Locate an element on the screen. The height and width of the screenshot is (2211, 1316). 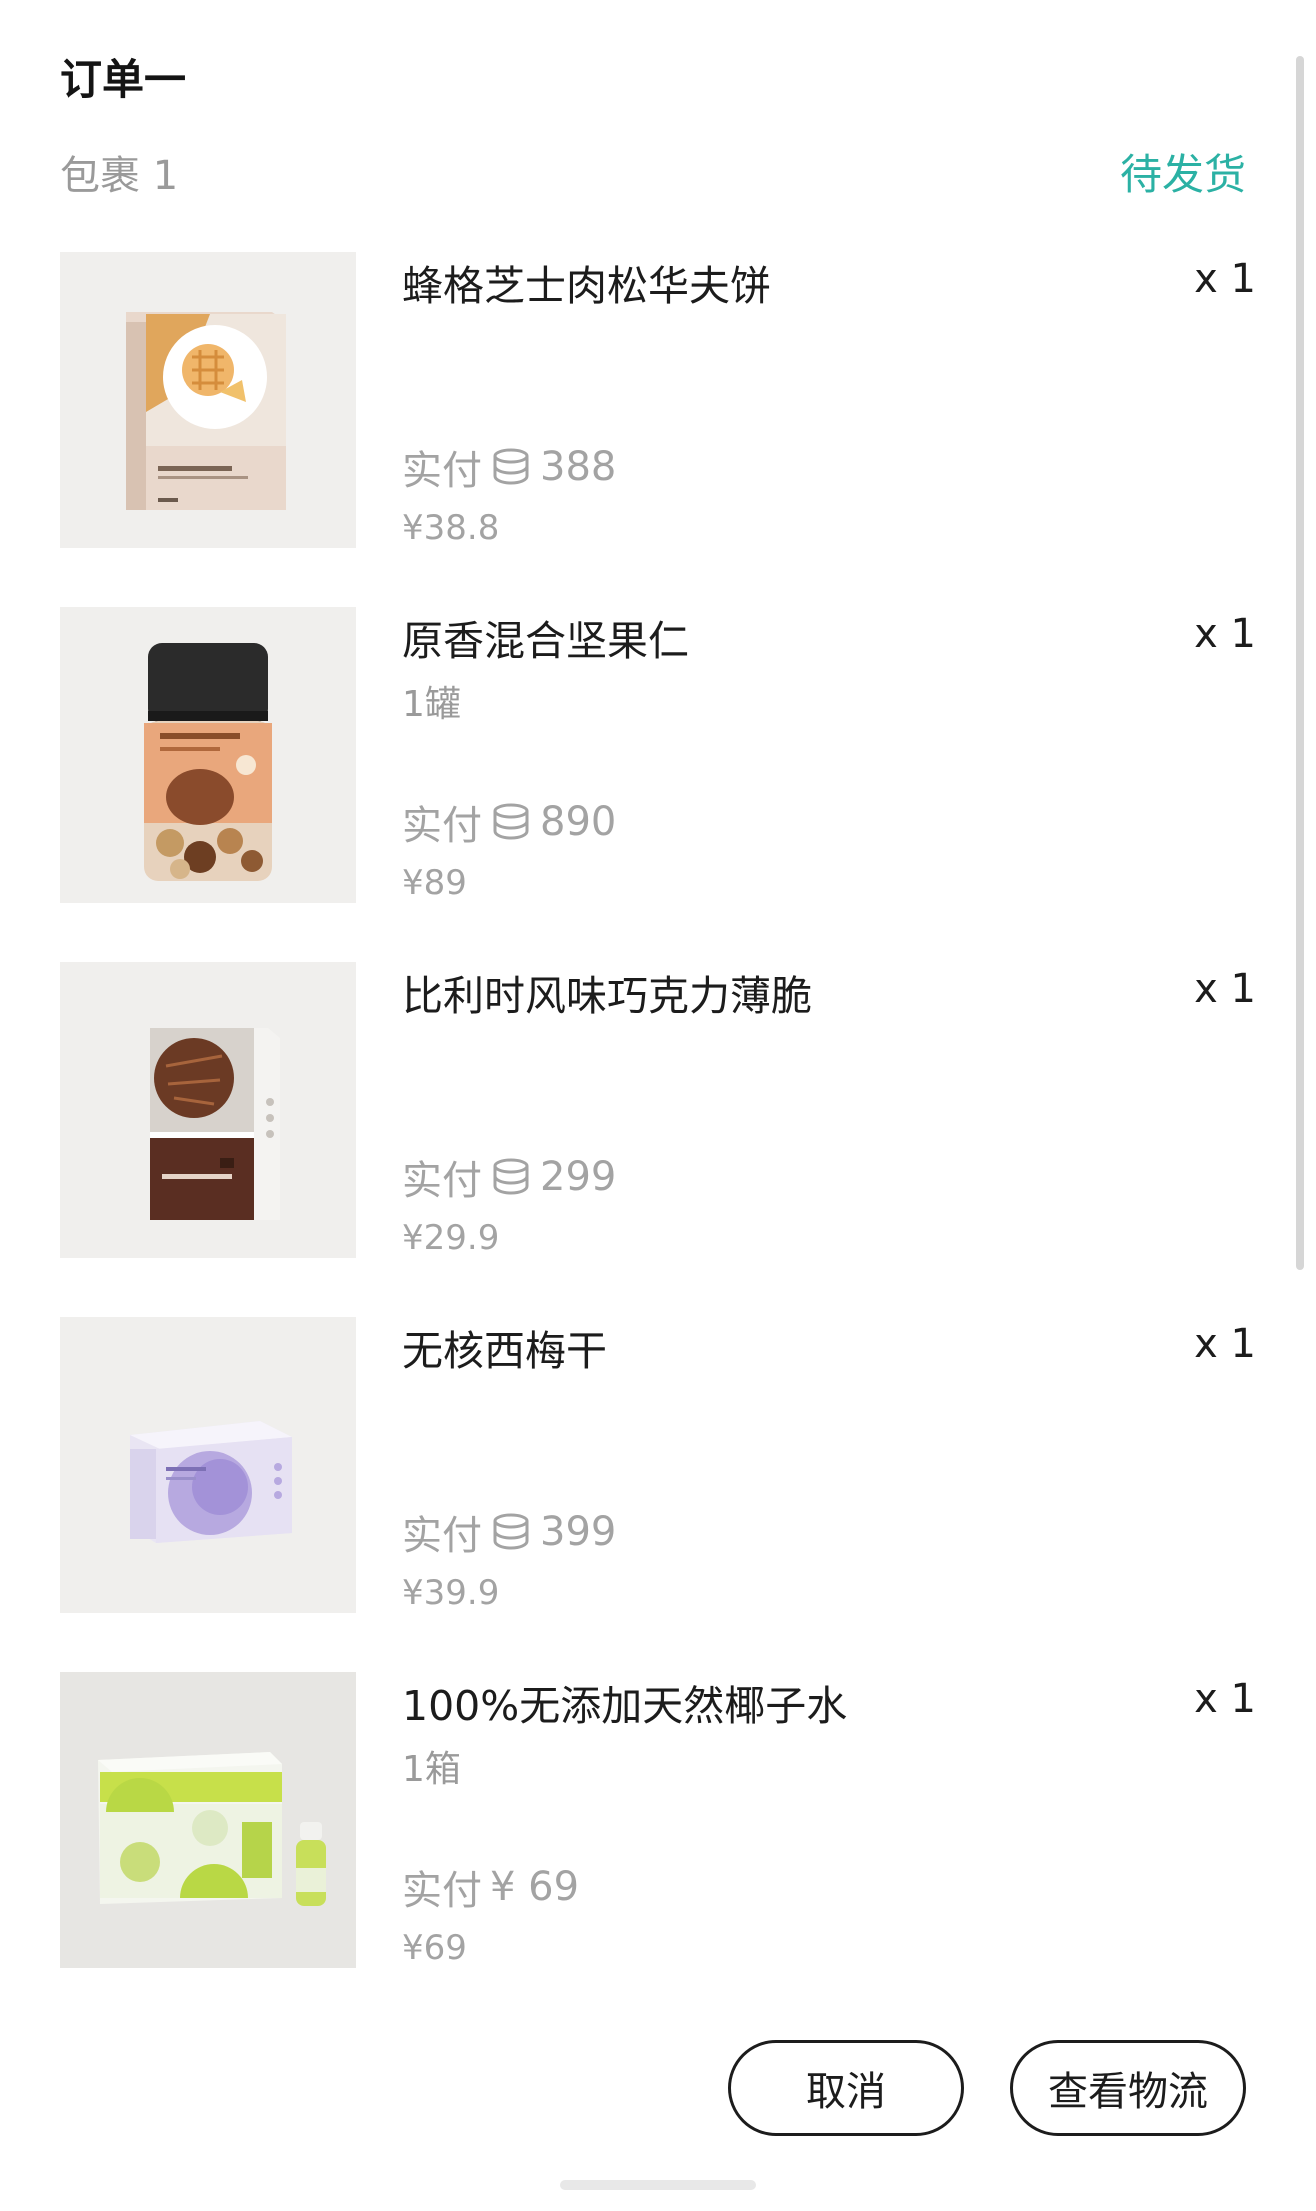
paid-amount: 实付 388 is located at coordinates (509, 467).